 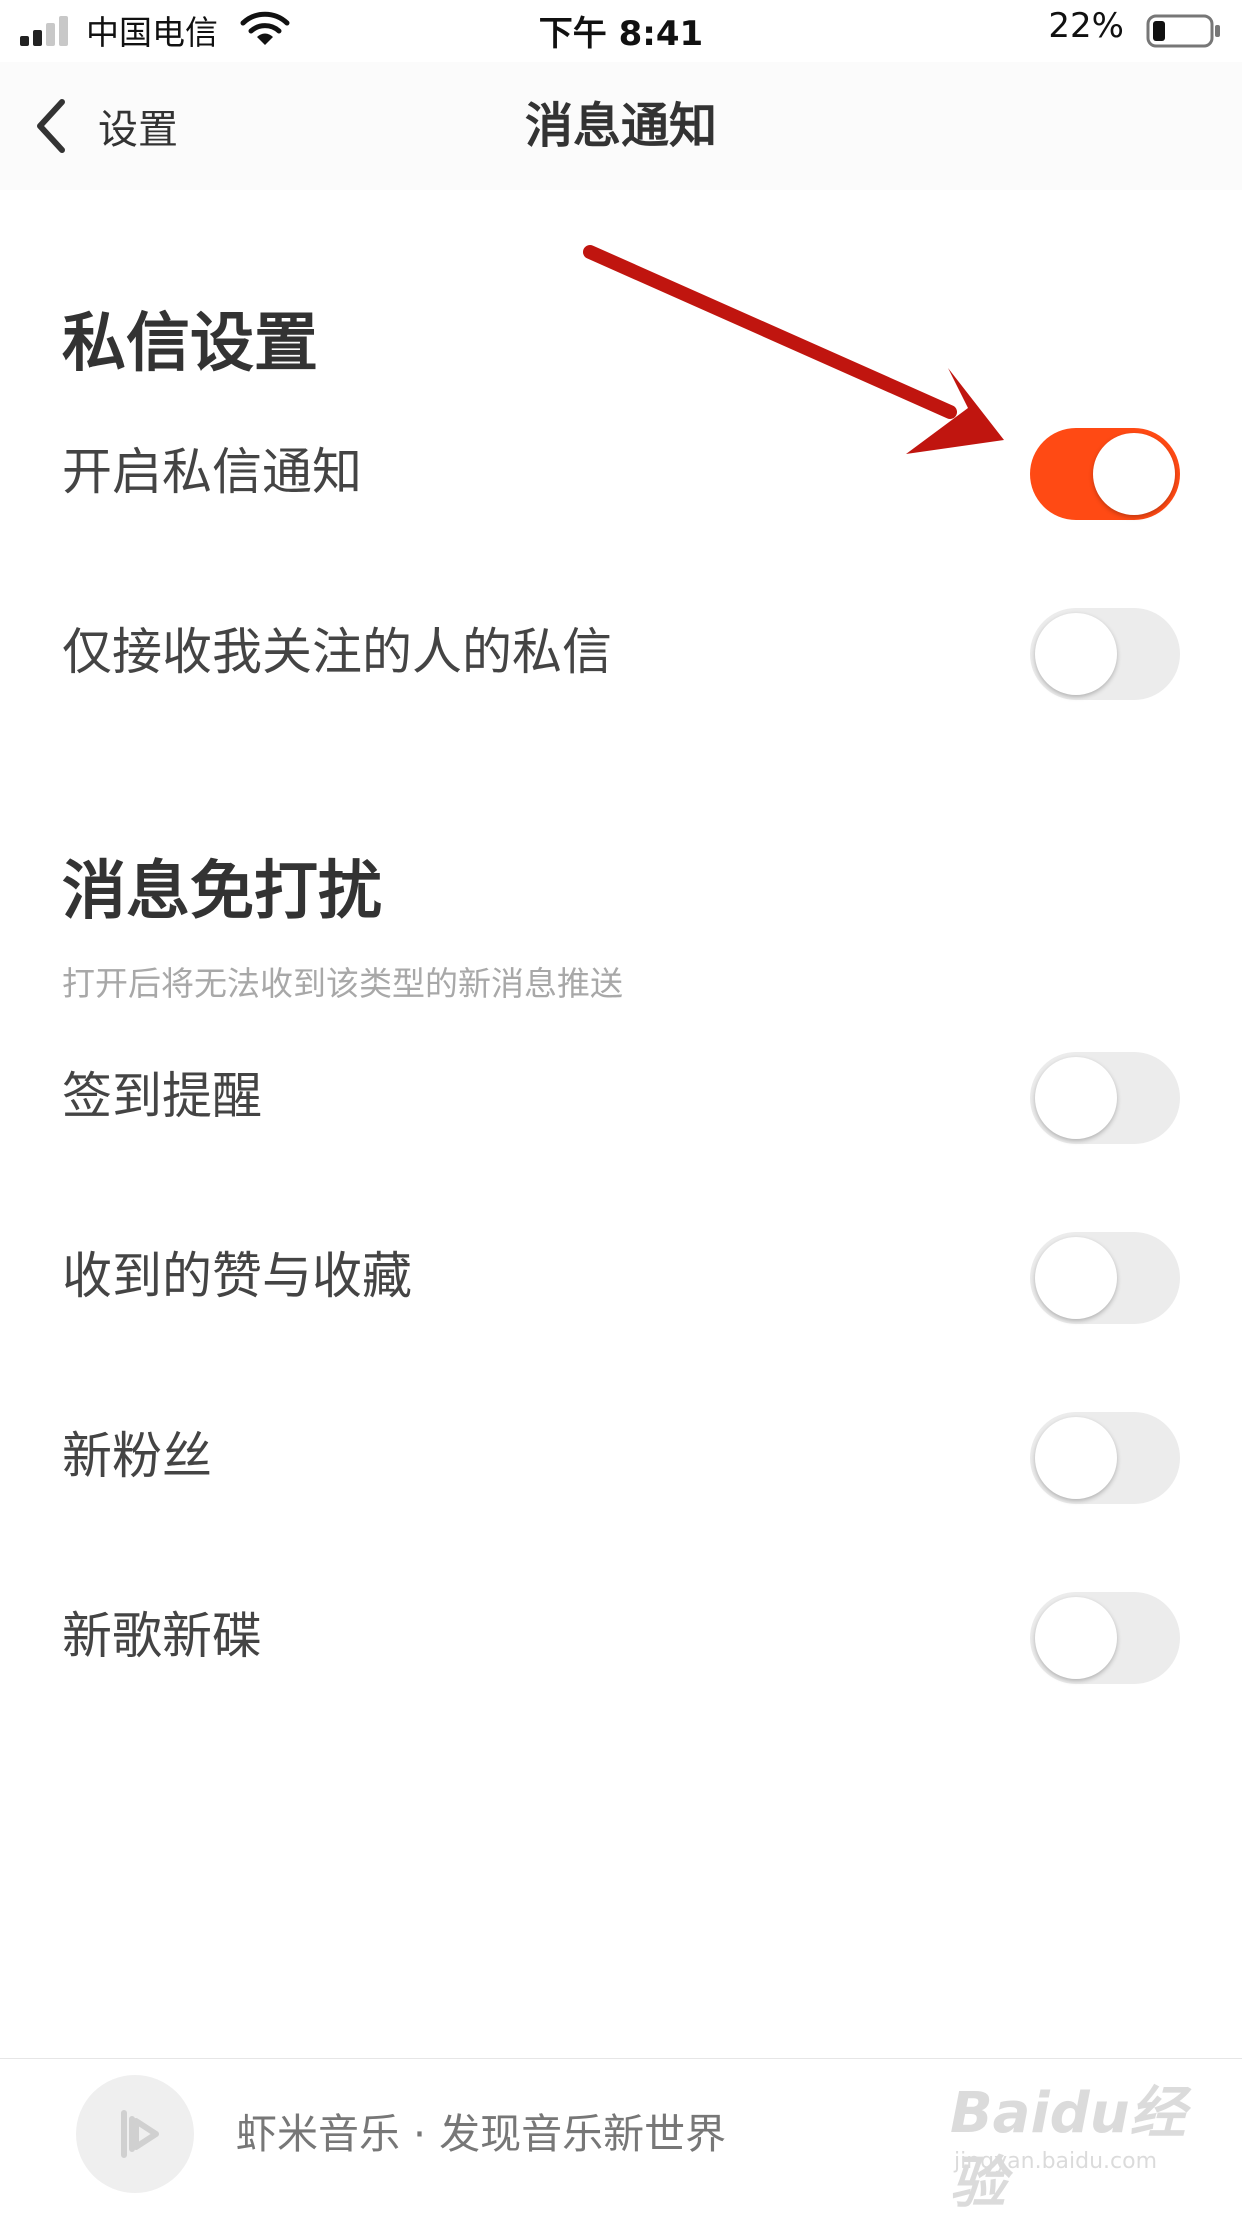 I want to click on setting-row-new-releases: 新歌新碟, so click(x=621, y=1636).